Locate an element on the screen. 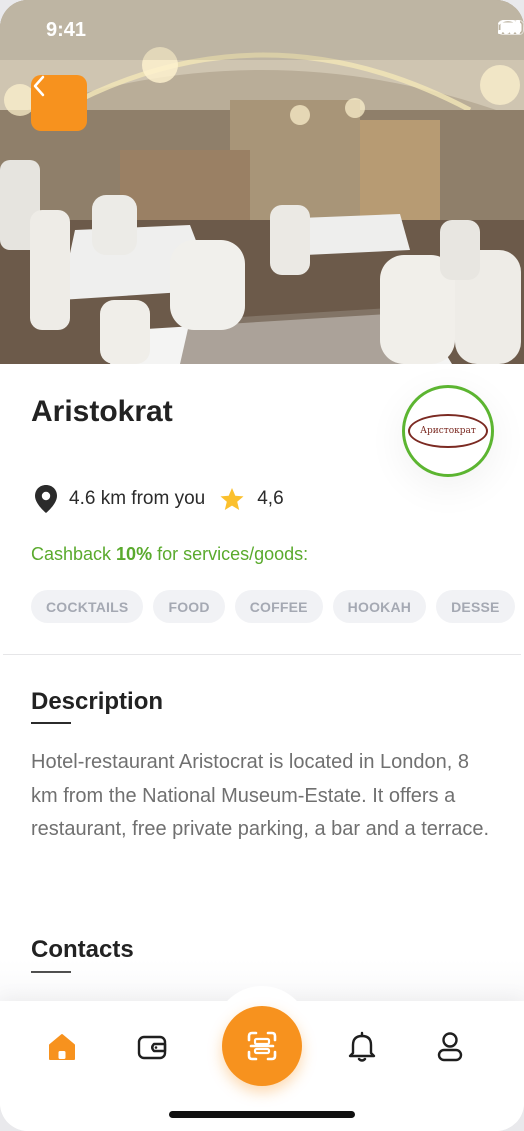 This screenshot has width=524, height=1131. home-icon is located at coordinates (62, 1047).